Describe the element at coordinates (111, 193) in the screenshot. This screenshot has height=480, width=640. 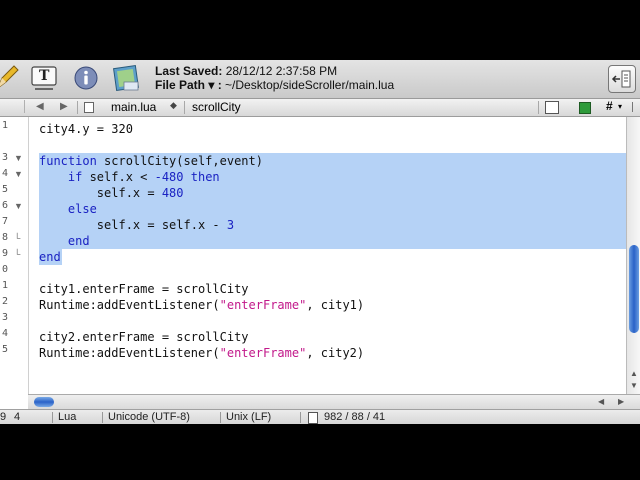
I see `code-line: self.x = 480` at that location.